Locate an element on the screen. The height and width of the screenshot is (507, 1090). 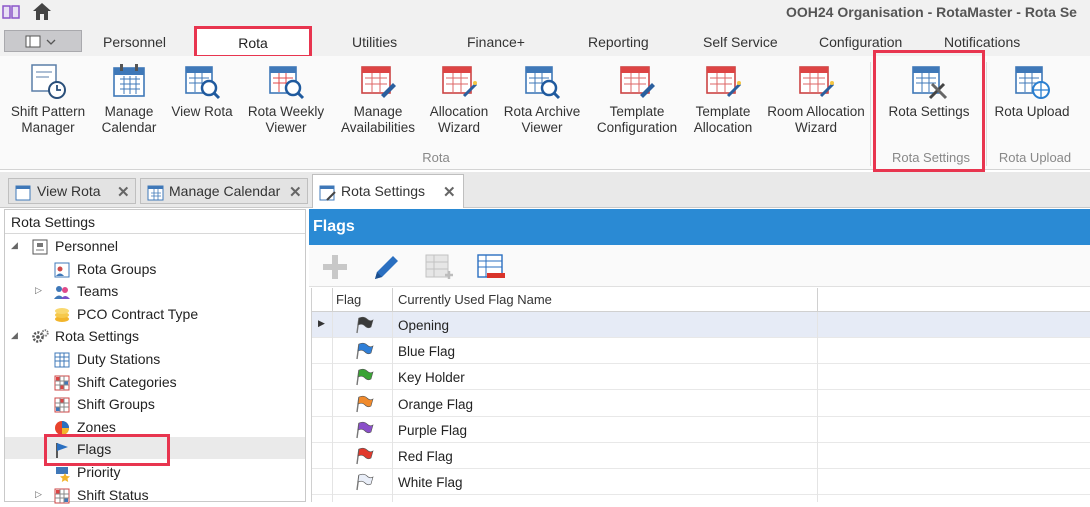
rota-archive-viewer-button: Rota Archive Viewer is located at coordinates (542, 99).